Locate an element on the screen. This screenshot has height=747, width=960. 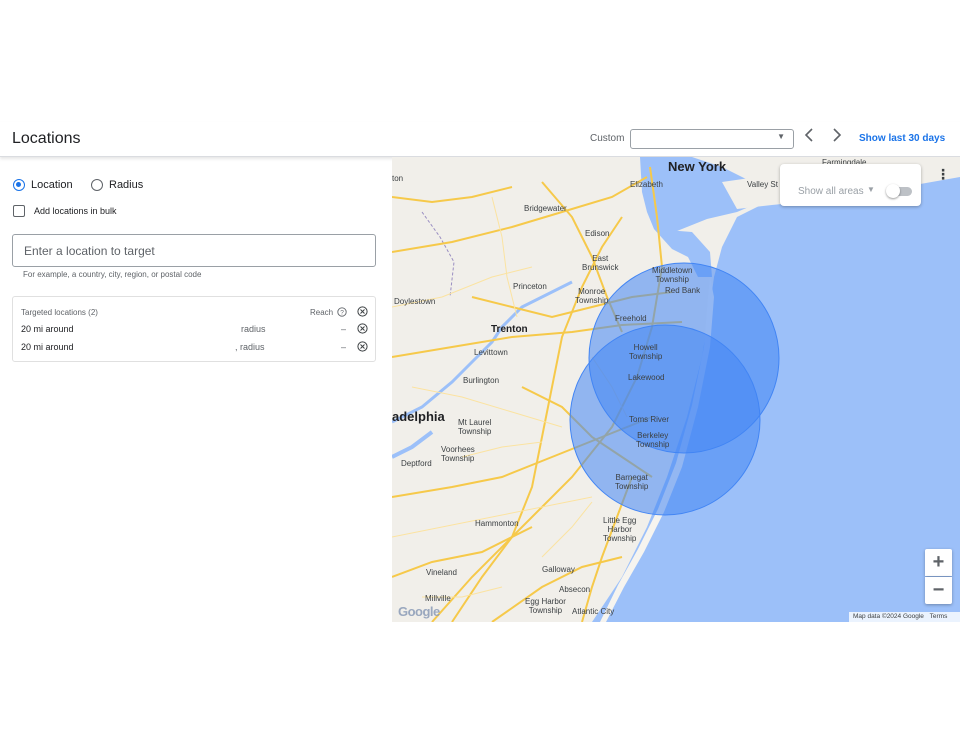
map-label-city: Burlington is located at coordinates (481, 380).